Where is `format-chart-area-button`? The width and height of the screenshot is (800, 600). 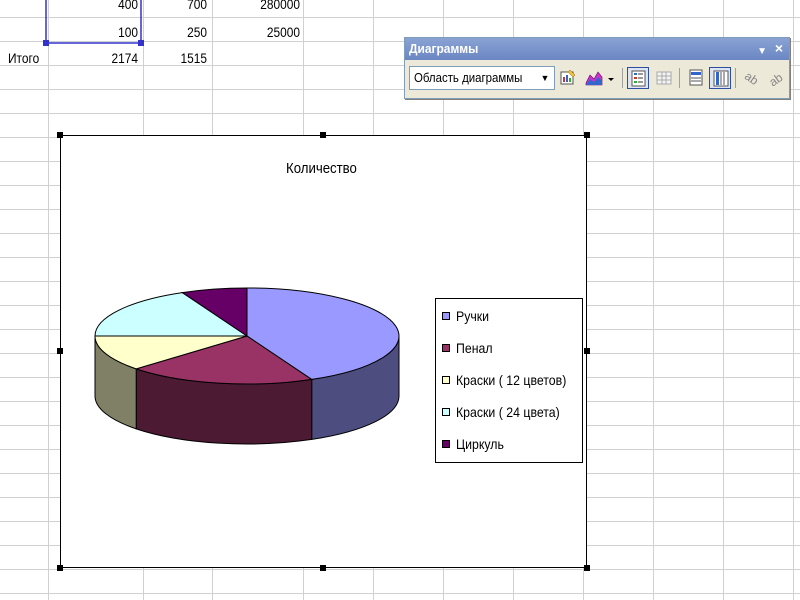
format-chart-area-button is located at coordinates (568, 78).